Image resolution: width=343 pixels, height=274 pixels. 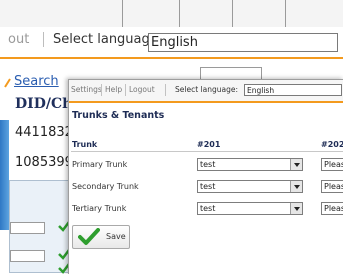 What do you see at coordinates (250, 208) in the screenshot?
I see `tertiary-trunk-201-select: test` at bounding box center [250, 208].